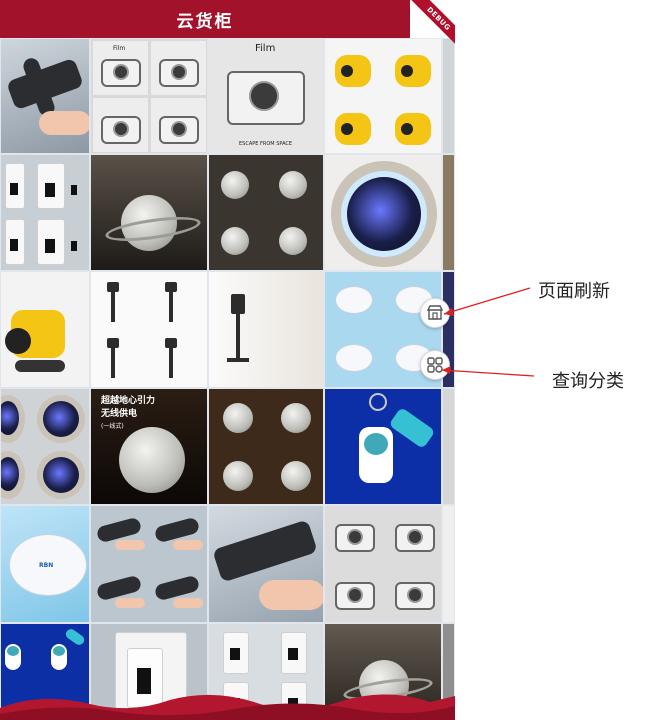 Image resolution: width=649 pixels, height=720 pixels. I want to click on product-tile-drone-grid, so click(149, 564).